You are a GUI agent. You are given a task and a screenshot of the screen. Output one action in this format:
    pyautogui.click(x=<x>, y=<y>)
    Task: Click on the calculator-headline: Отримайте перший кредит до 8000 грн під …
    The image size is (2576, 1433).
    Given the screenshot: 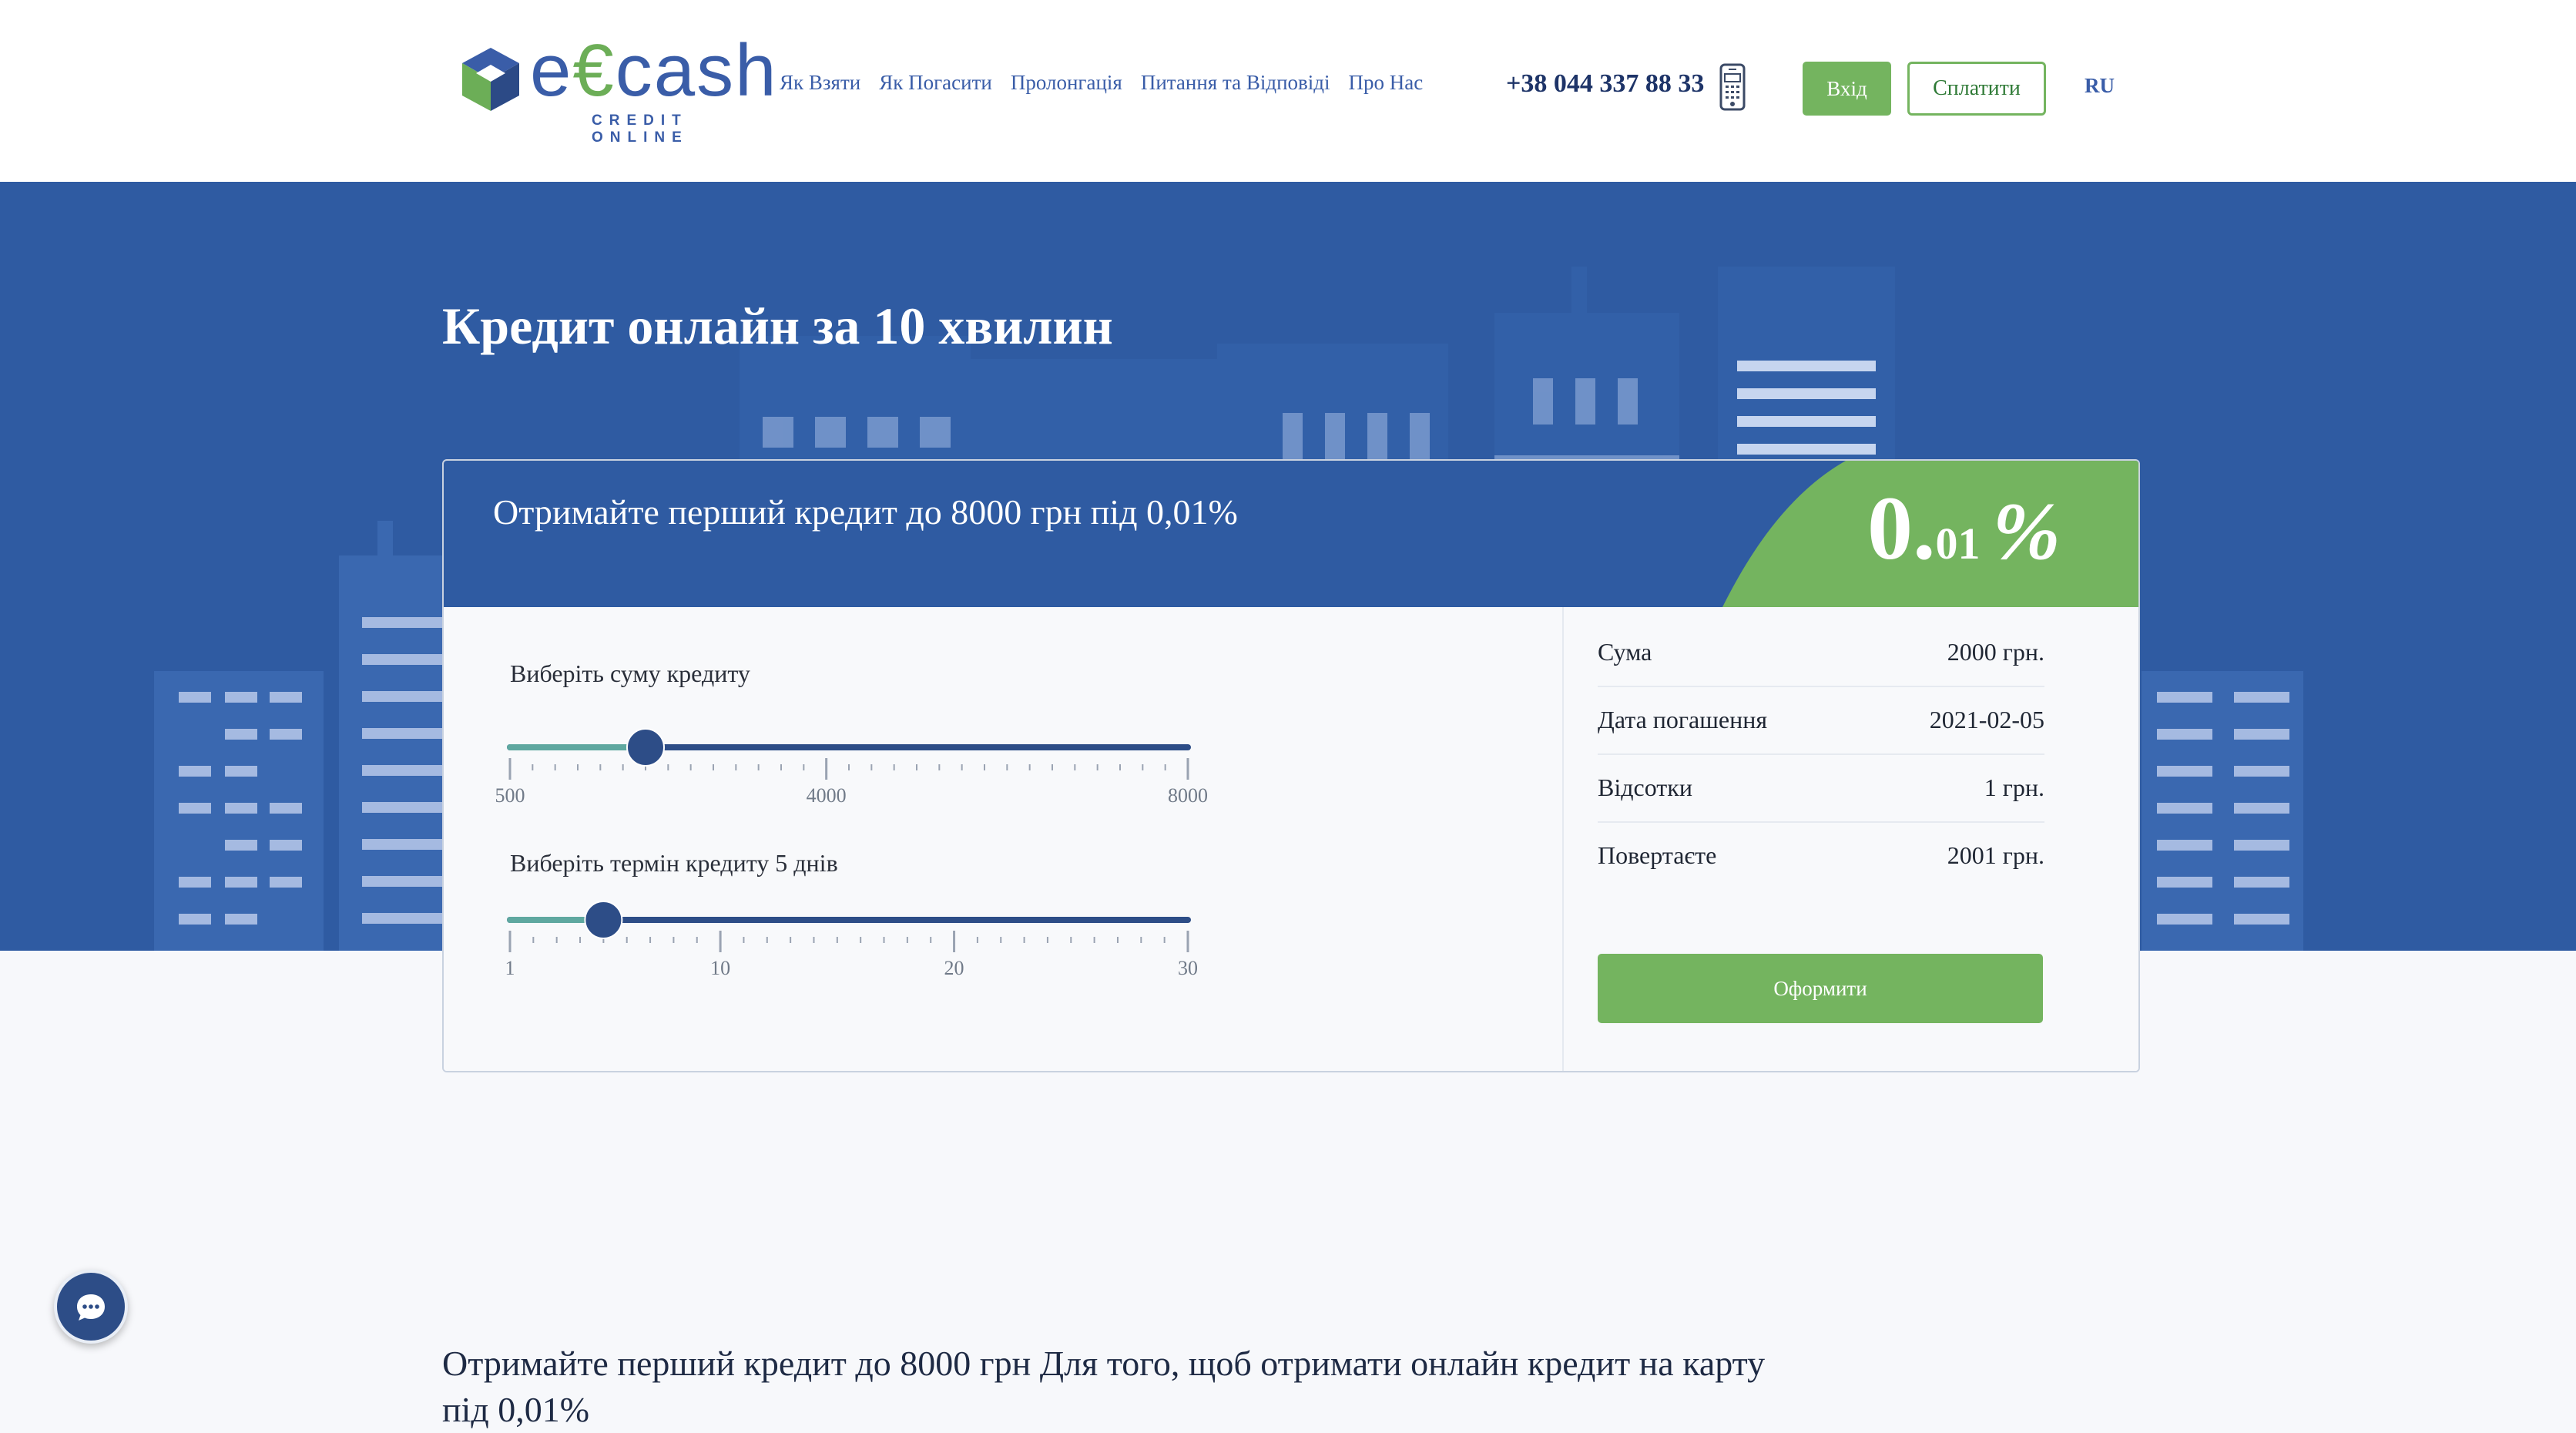 What is the action you would take?
    pyautogui.click(x=865, y=512)
    